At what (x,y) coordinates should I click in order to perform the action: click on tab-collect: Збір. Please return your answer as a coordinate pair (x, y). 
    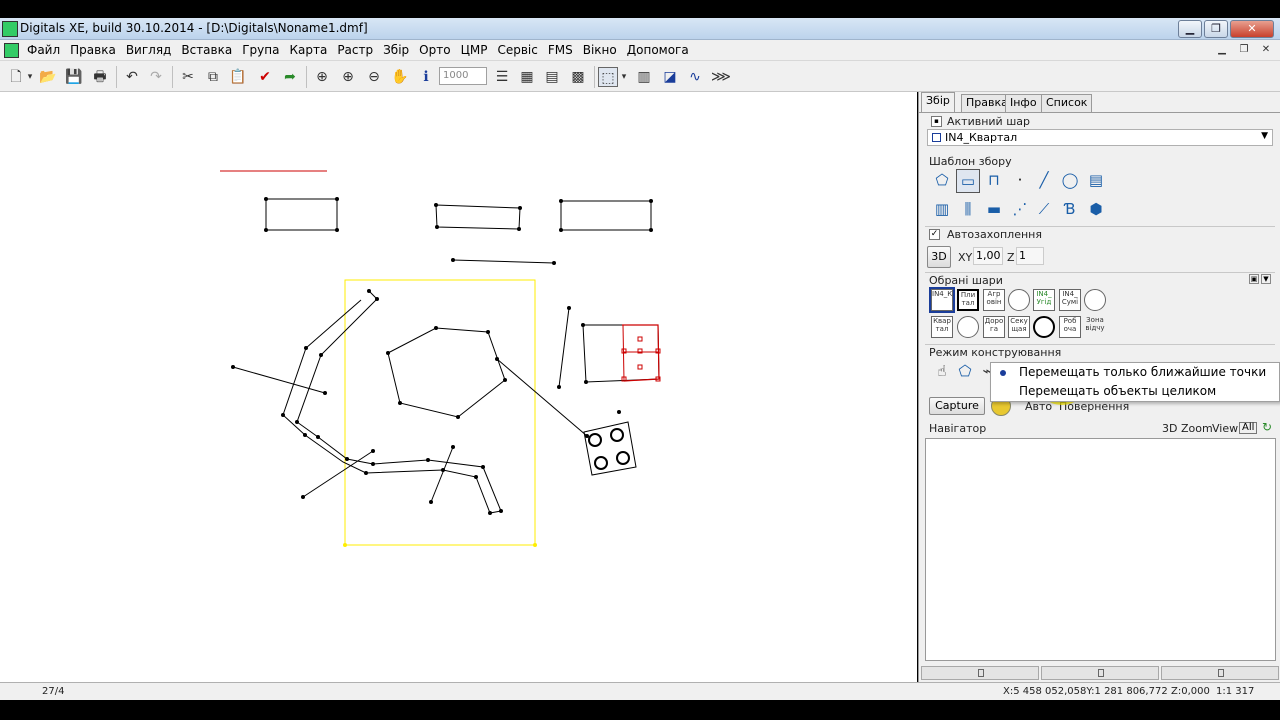
    Looking at the image, I should click on (938, 102).